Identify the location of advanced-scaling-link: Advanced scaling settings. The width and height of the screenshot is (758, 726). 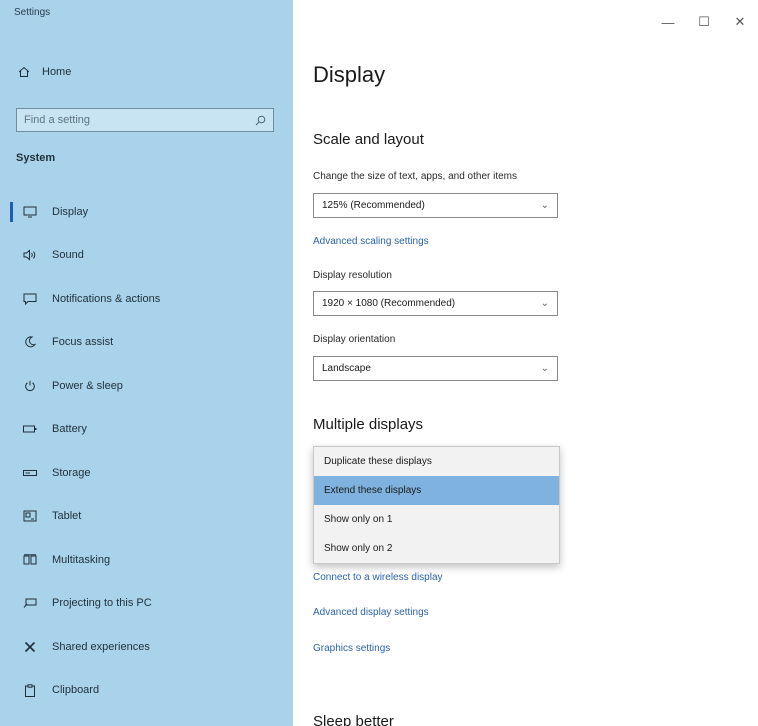
(371, 241).